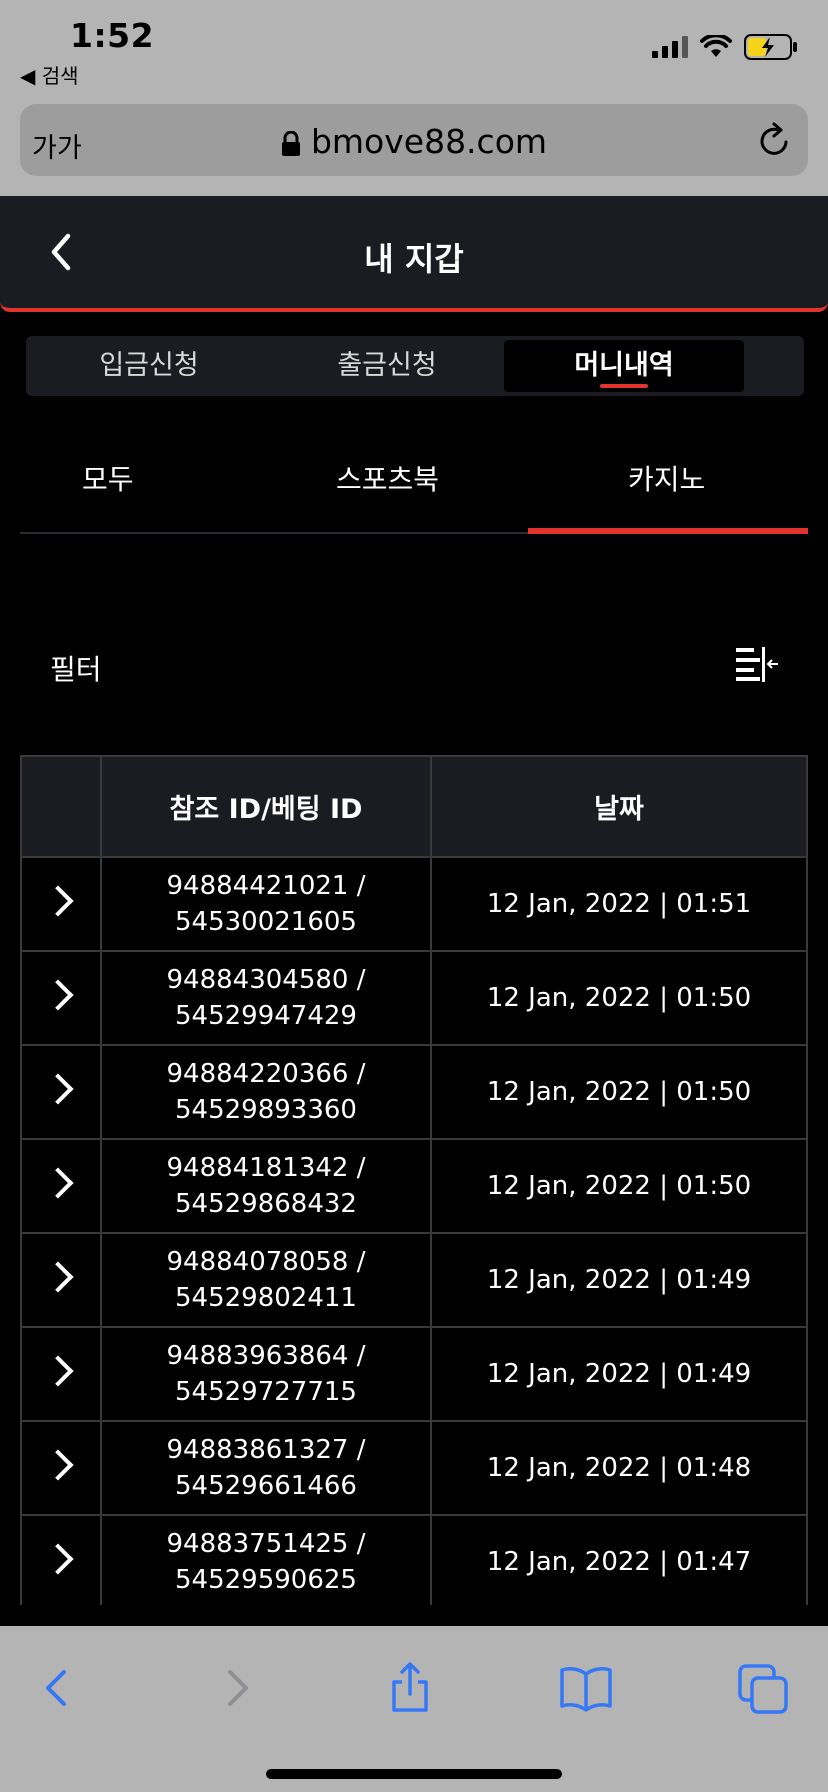 This screenshot has width=828, height=1792. Describe the element at coordinates (619, 806) in the screenshot. I see `date-column-header: 날짜` at that location.